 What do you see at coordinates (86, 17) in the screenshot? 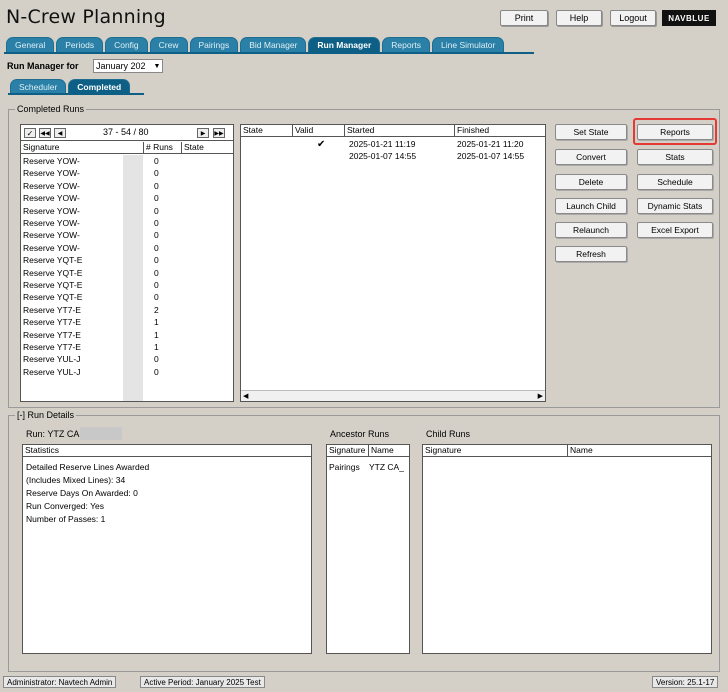
I see `app-title: N-Crew Planning` at bounding box center [86, 17].